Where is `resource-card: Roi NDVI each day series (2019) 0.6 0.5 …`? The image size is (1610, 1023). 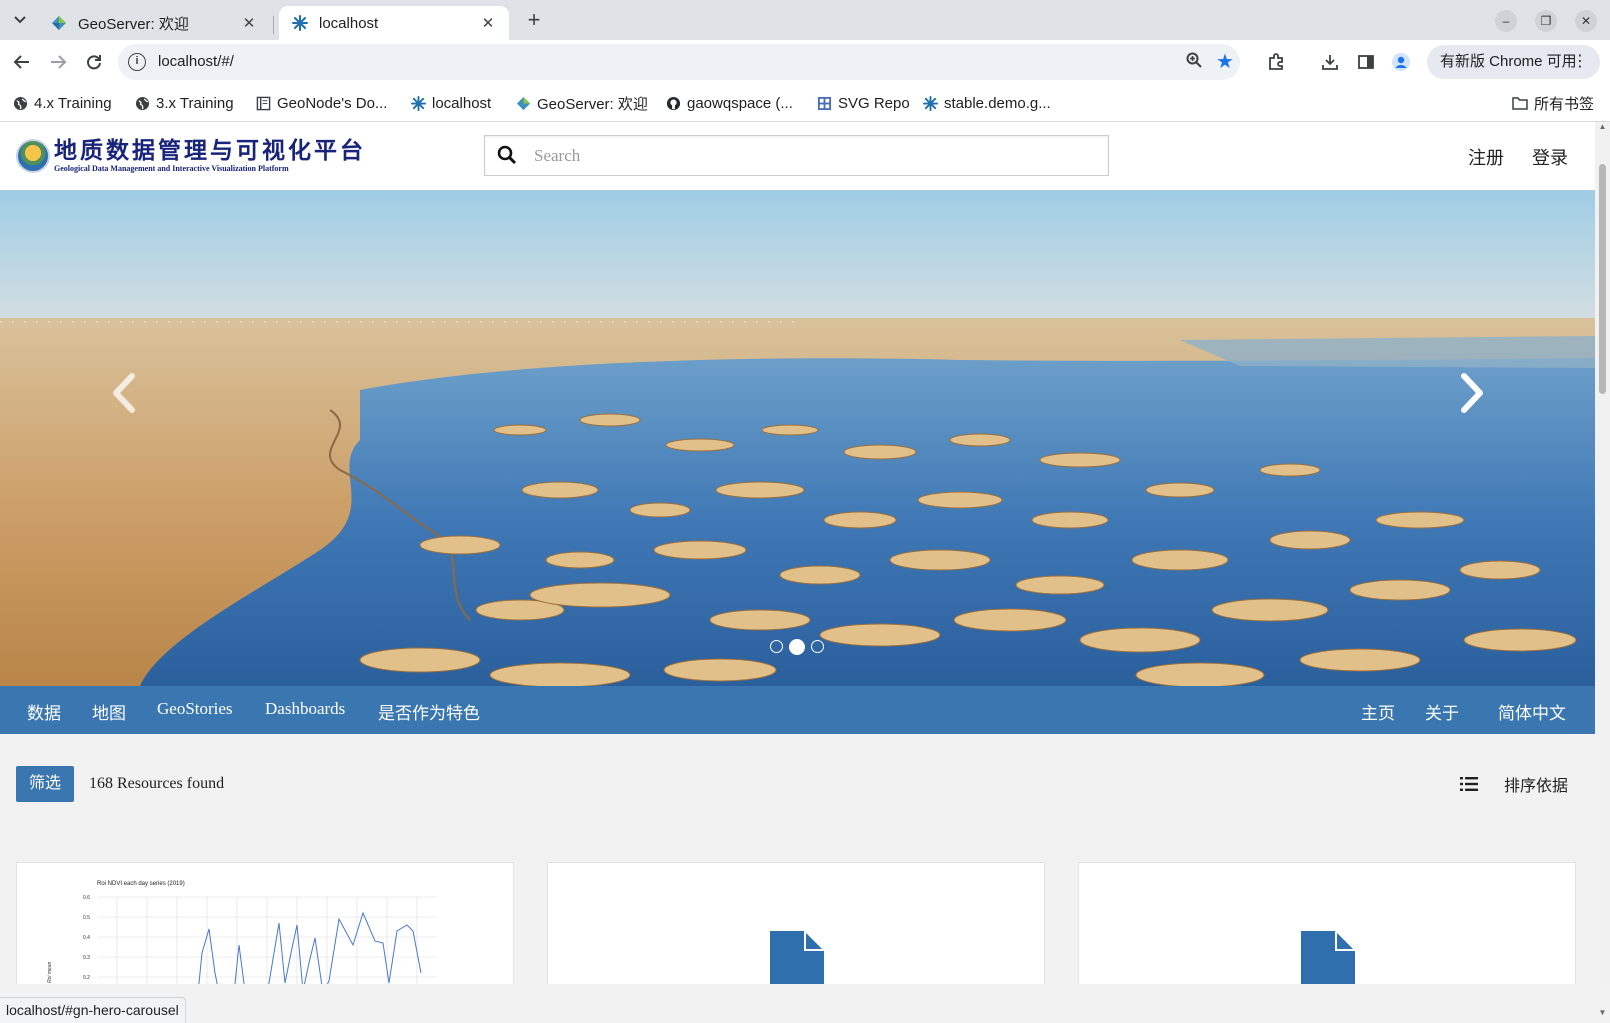 resource-card: Roi NDVI each day series (2019) 0.6 0.5 … is located at coordinates (265, 923).